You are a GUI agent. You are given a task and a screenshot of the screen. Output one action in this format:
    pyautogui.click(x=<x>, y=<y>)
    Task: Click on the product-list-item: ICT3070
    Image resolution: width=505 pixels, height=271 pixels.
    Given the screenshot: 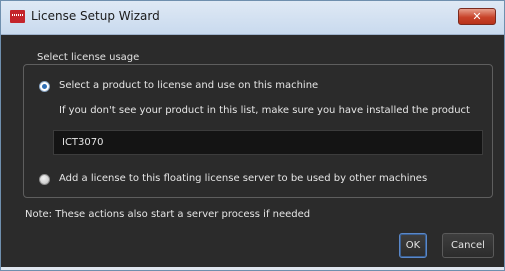 What is the action you would take?
    pyautogui.click(x=83, y=142)
    